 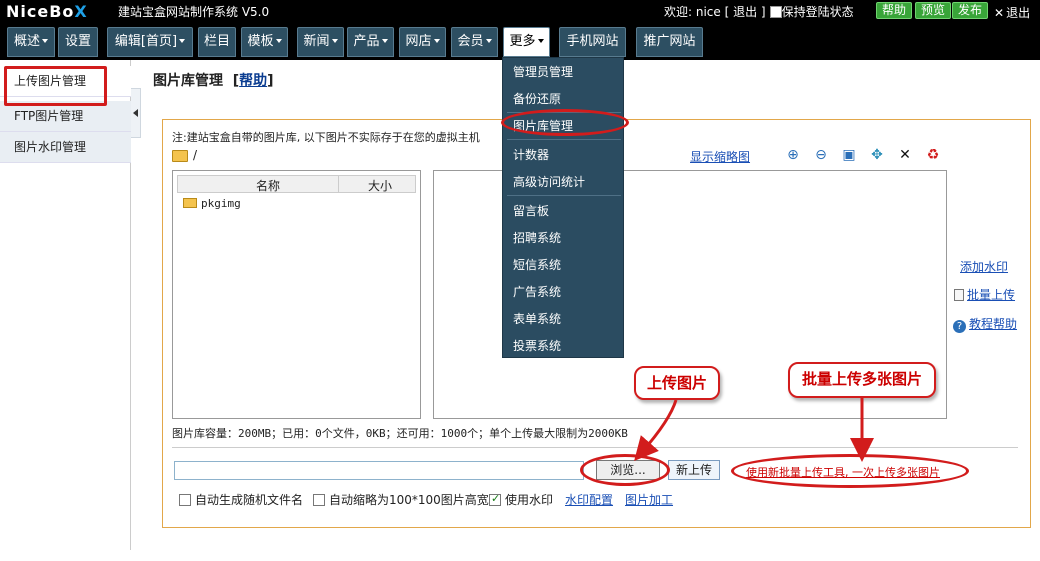 I want to click on page-title: 图片库管理 [帮助], so click(x=213, y=81).